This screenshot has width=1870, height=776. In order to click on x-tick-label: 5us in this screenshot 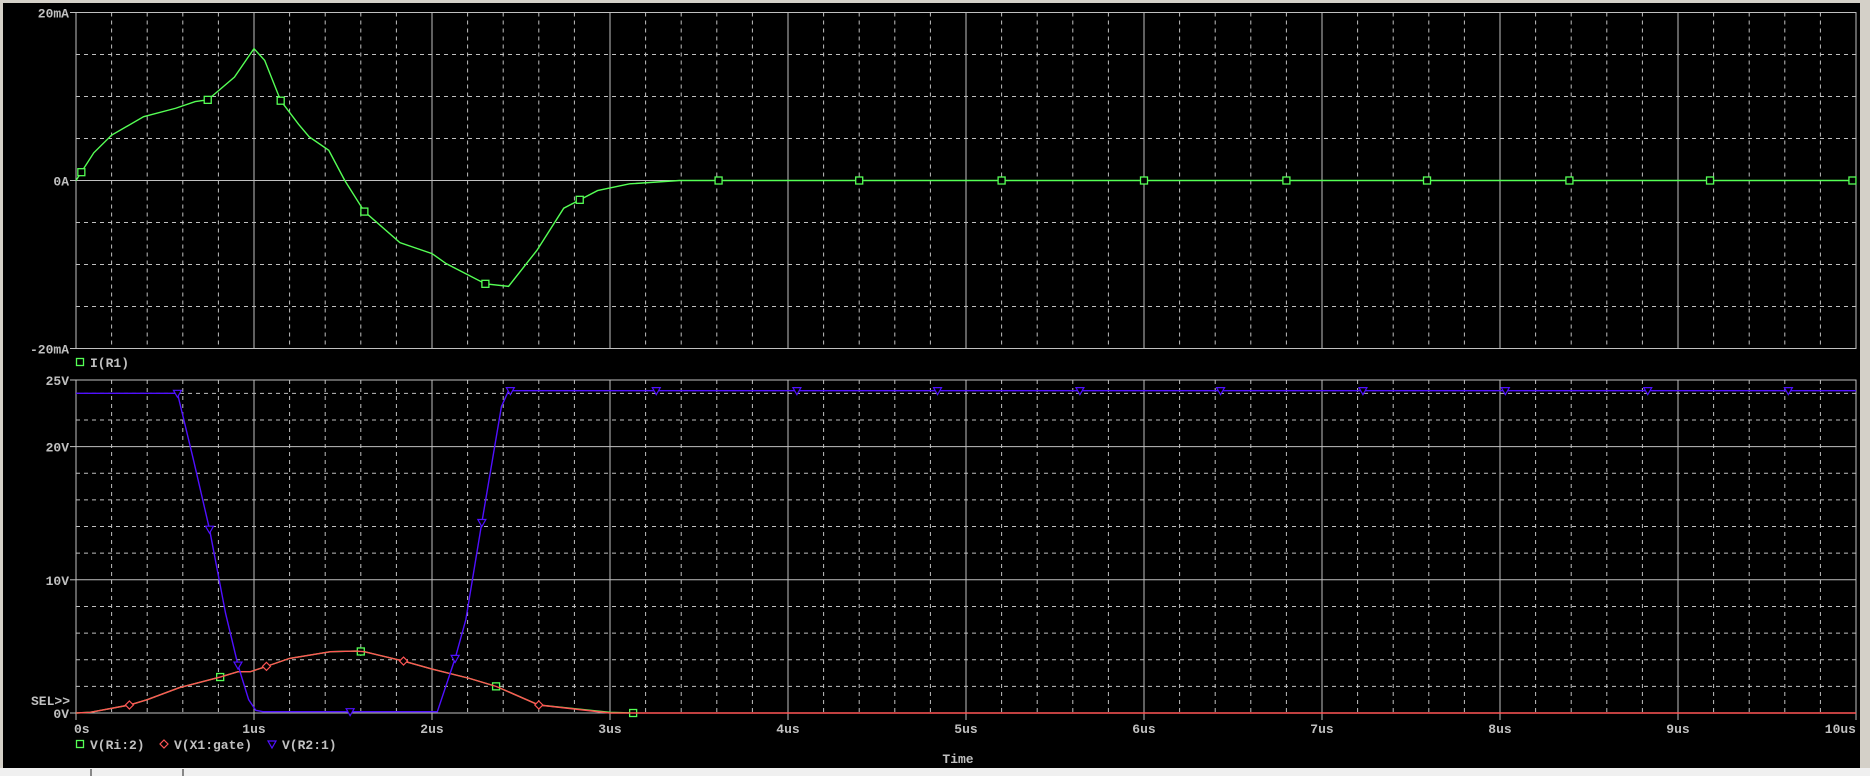, I will do `click(966, 729)`.